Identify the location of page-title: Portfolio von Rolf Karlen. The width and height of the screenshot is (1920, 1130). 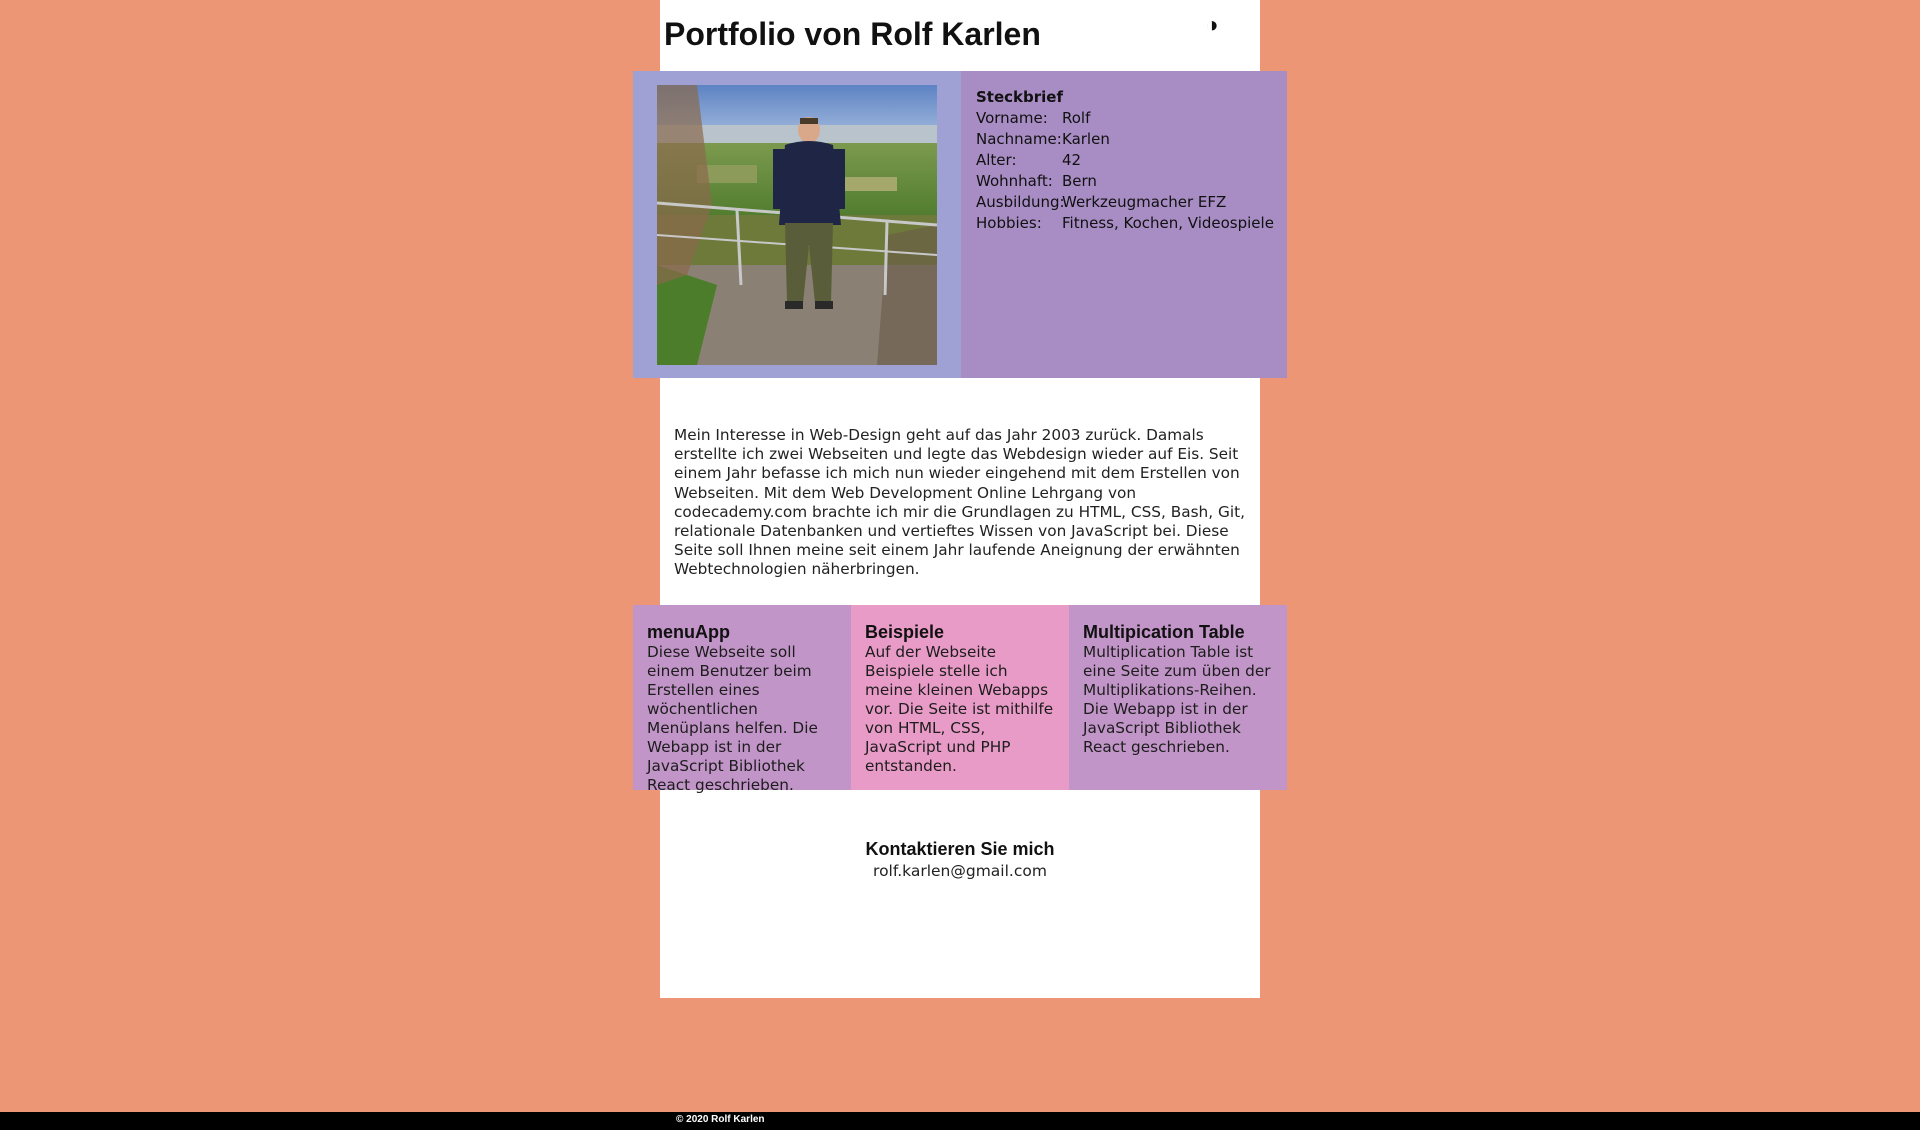
(852, 34).